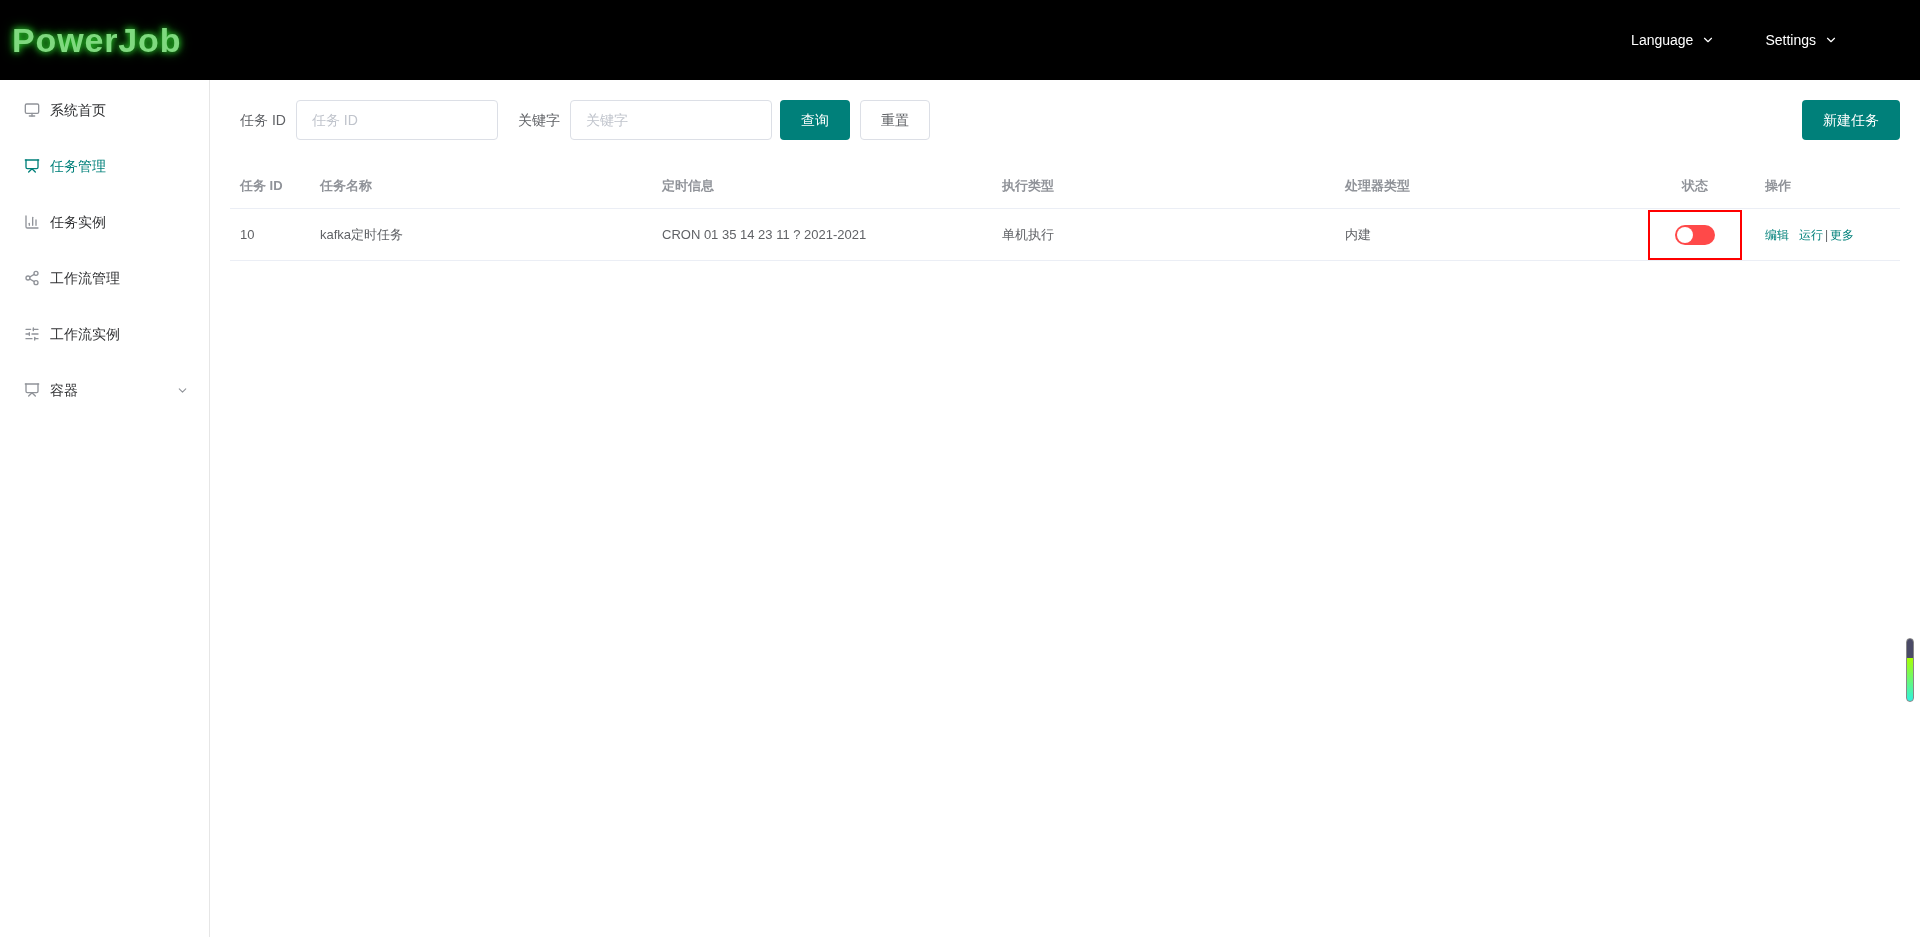  Describe the element at coordinates (1851, 120) in the screenshot. I see `new-task-button: 新建任务` at that location.